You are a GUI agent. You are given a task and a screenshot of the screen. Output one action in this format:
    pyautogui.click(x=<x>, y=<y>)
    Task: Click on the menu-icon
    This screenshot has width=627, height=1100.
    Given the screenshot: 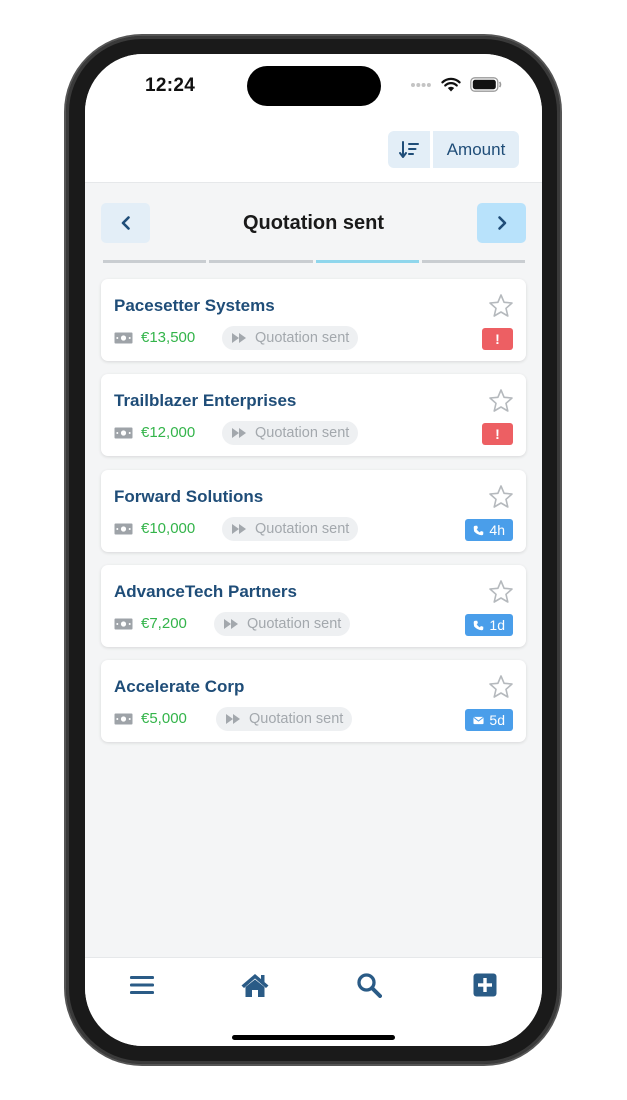 What is the action you would take?
    pyautogui.click(x=142, y=985)
    